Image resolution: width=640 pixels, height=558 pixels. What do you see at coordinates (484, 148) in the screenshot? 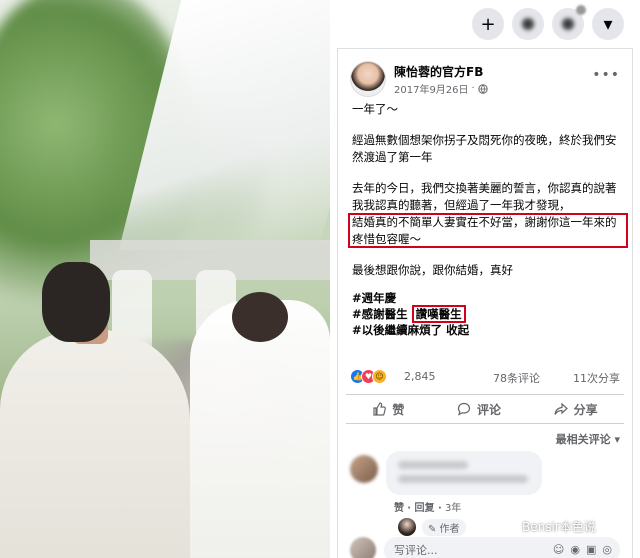
I see `post-paragraph: 經過無數個想架你拐子及悶死你的夜晚，終於我們安然渡過了第一年` at bounding box center [484, 148].